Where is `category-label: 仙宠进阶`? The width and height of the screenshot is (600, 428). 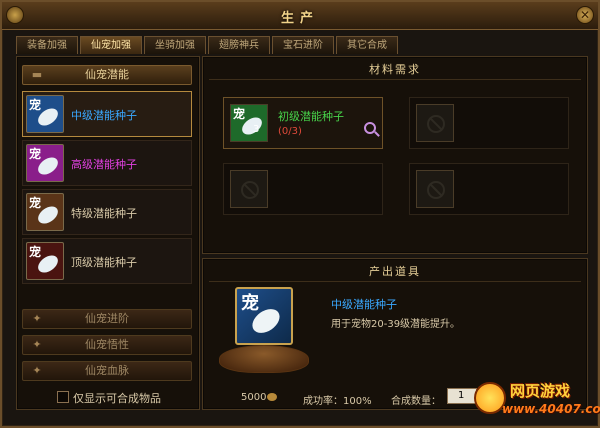 category-label: 仙宠进阶 is located at coordinates (107, 318).